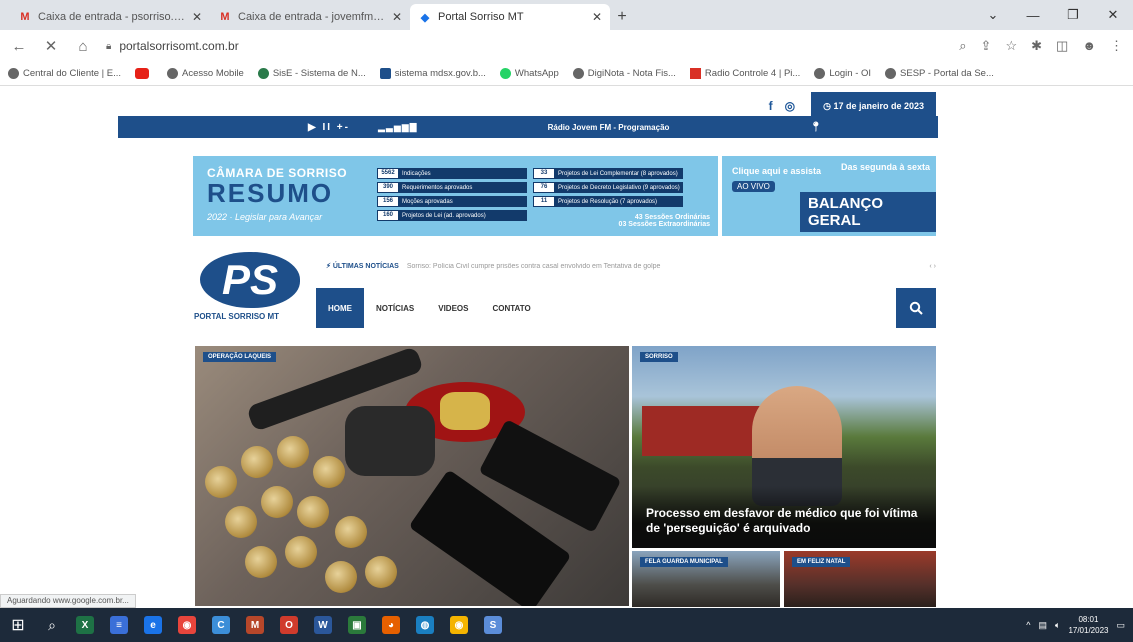 This screenshot has height=642, width=1133. What do you see at coordinates (493, 625) in the screenshot?
I see `taskbar-app: S` at bounding box center [493, 625].